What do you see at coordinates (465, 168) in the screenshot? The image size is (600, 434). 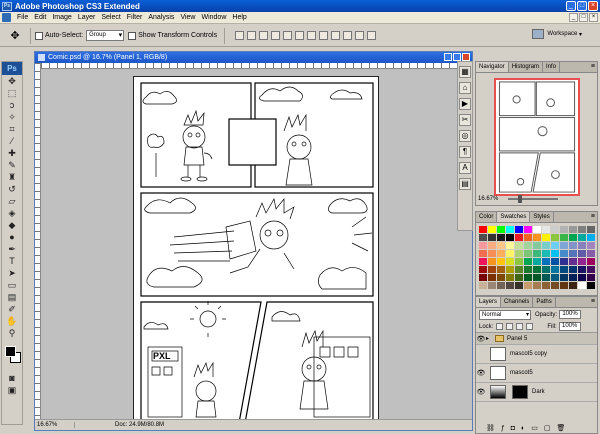 I see `character-icon: A` at bounding box center [465, 168].